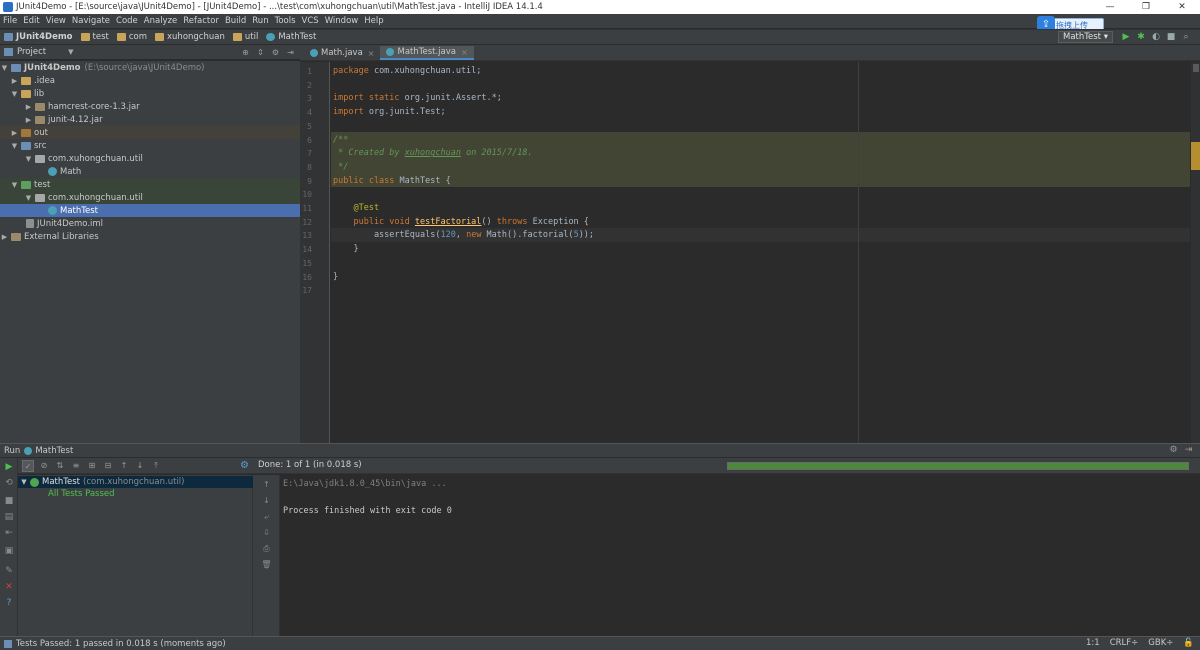 Image resolution: width=1200 pixels, height=650 pixels. Describe the element at coordinates (12, 451) in the screenshot. I see `run-tab-label: Run` at that location.